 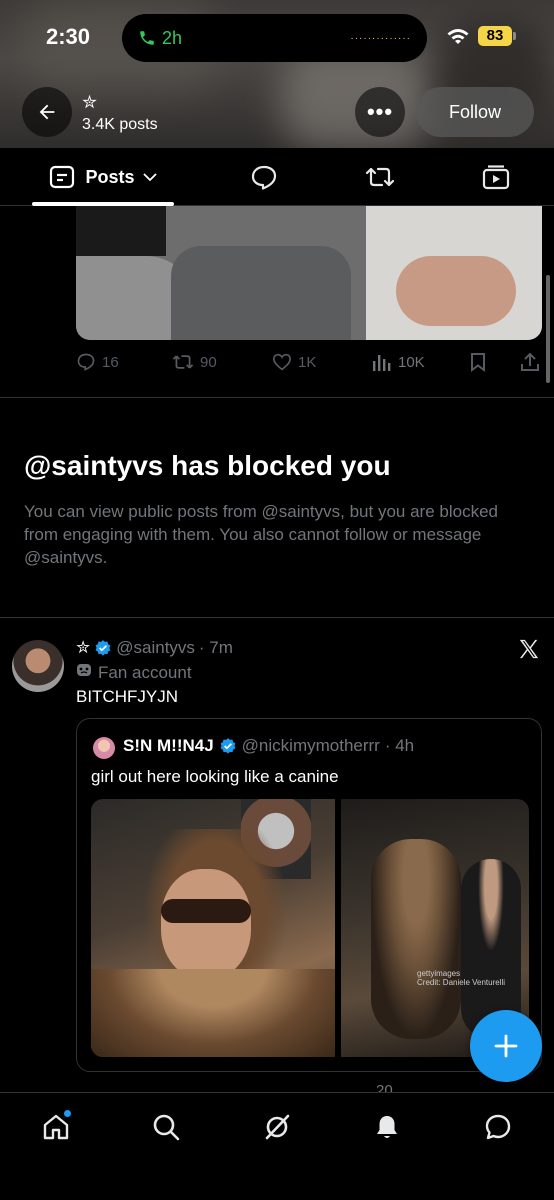 I want to click on post-image, so click(x=309, y=273).